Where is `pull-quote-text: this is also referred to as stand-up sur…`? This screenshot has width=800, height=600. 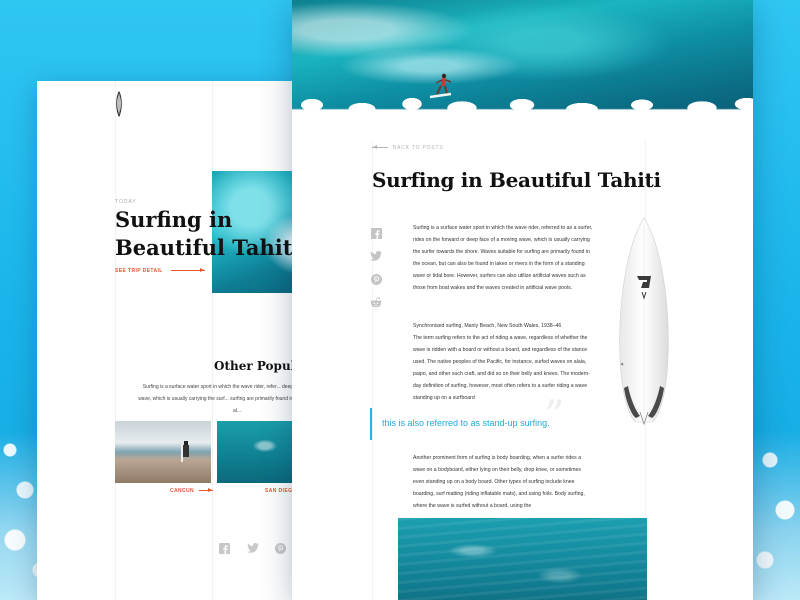 pull-quote-text: this is also referred to as stand-up sur… is located at coordinates (466, 423).